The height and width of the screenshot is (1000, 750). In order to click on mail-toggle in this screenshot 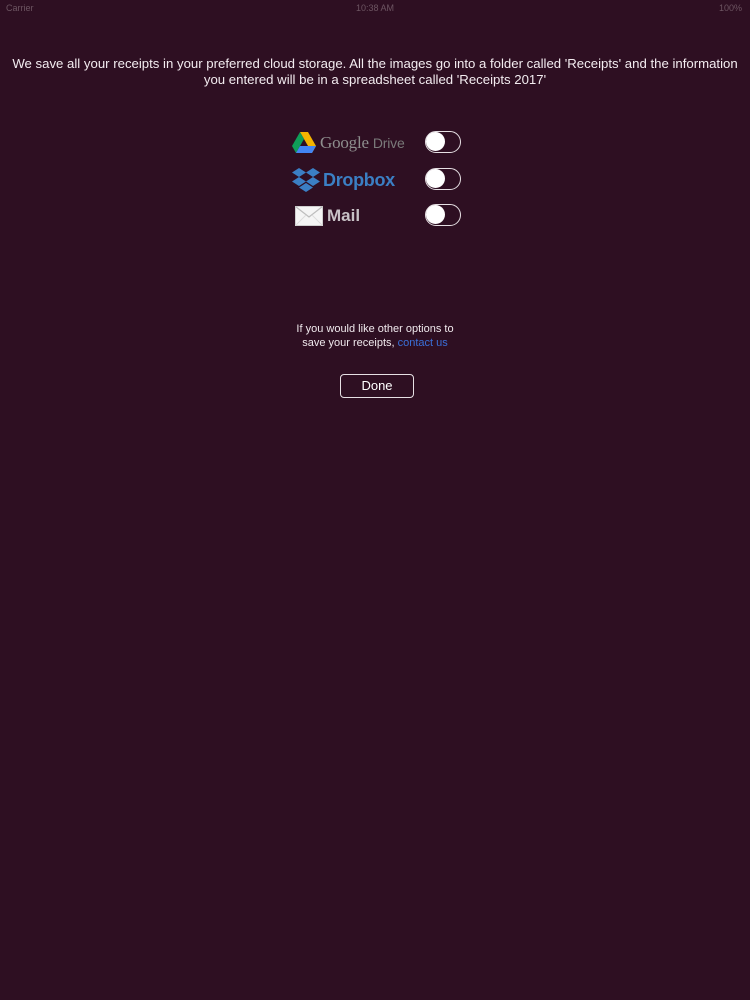, I will do `click(443, 215)`.